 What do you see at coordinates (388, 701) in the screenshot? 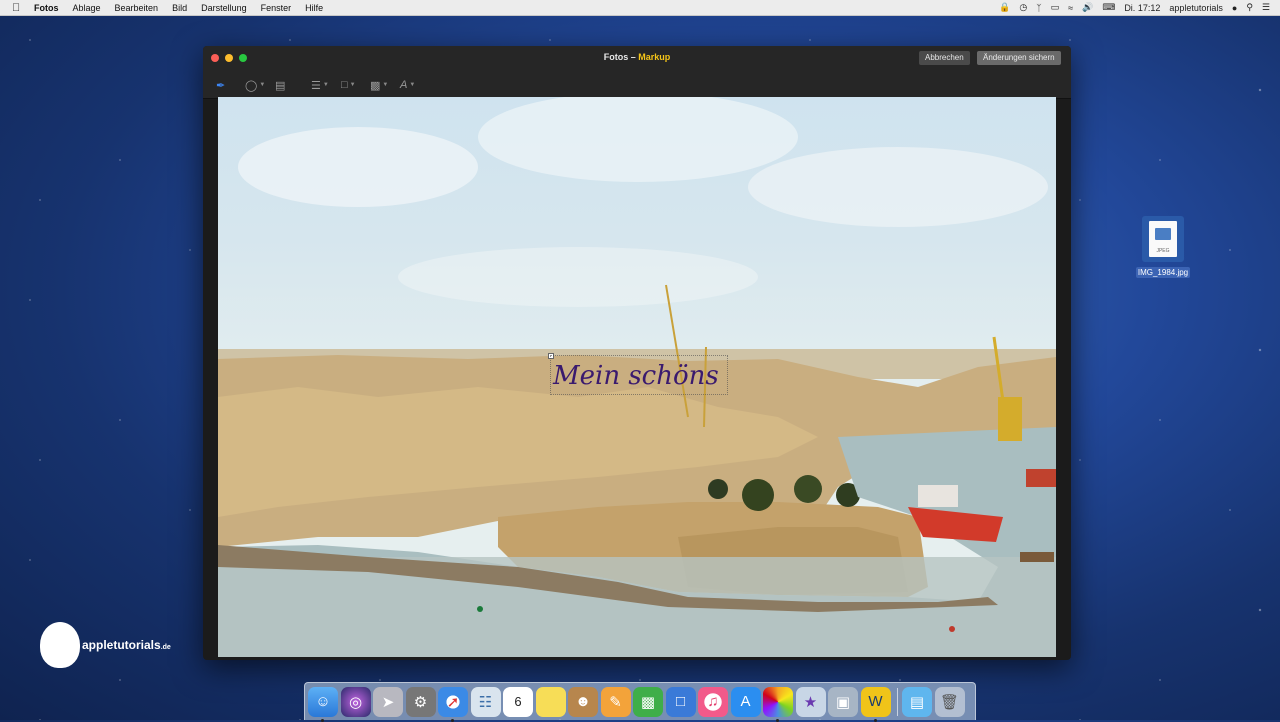
I see `launchpad-icon: ➤` at bounding box center [388, 701].